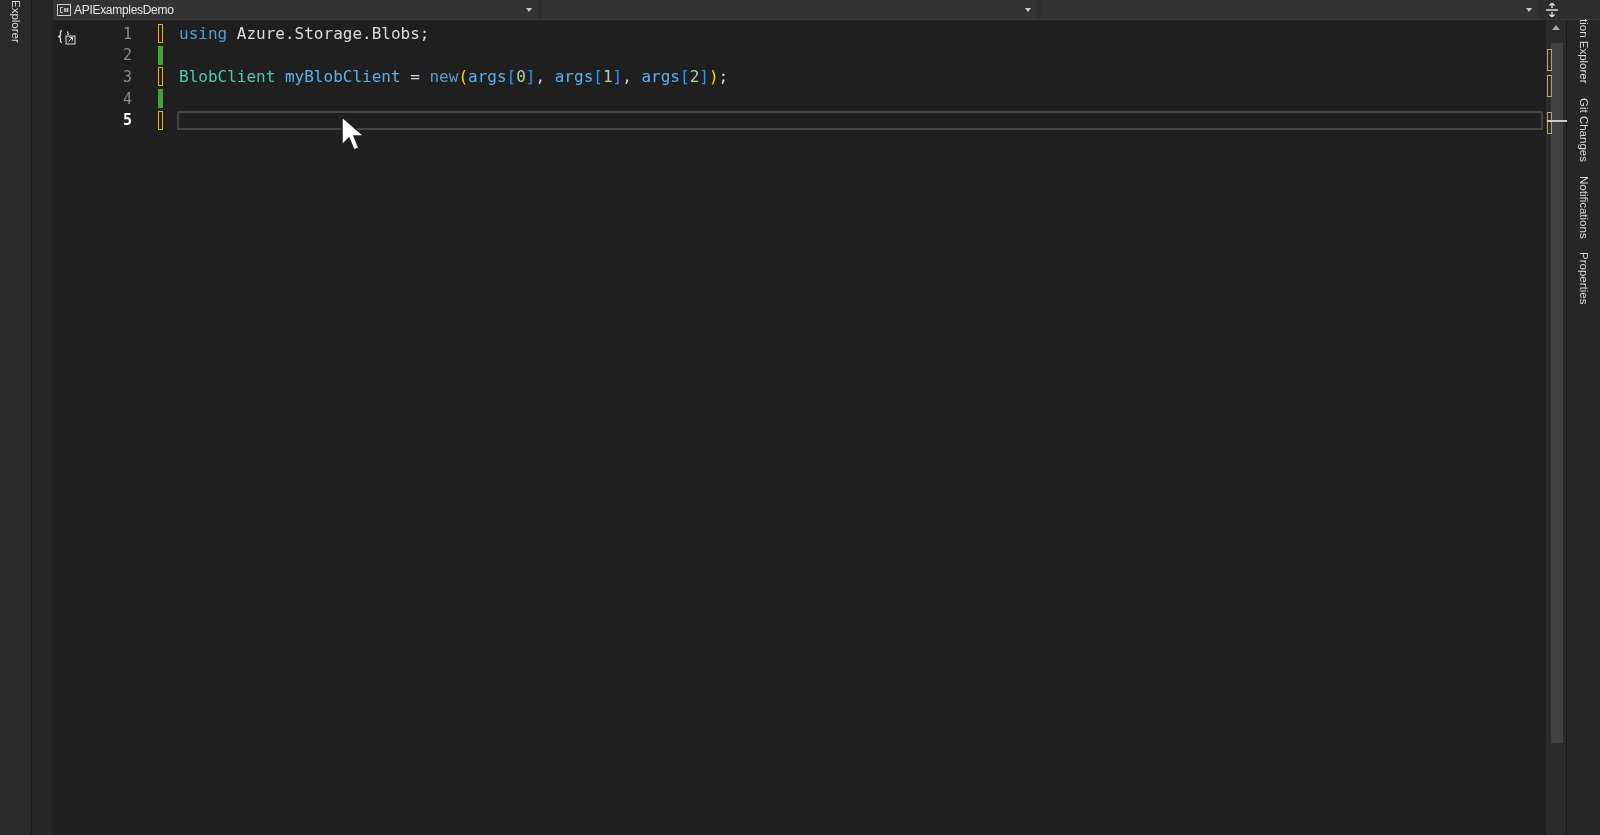  I want to click on line-number: 5, so click(126, 120).